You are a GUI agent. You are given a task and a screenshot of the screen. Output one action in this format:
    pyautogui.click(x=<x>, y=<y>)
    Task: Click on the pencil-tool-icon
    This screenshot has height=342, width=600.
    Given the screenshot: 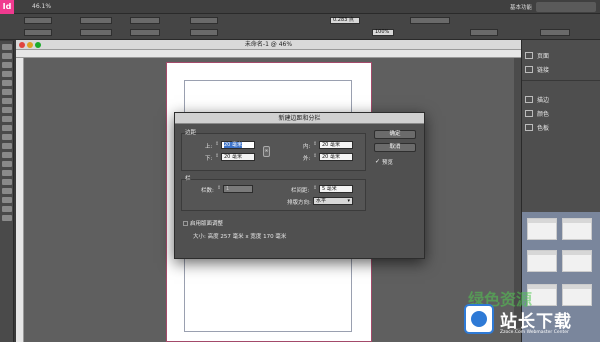 What is the action you would take?
    pyautogui.click(x=6, y=119)
    